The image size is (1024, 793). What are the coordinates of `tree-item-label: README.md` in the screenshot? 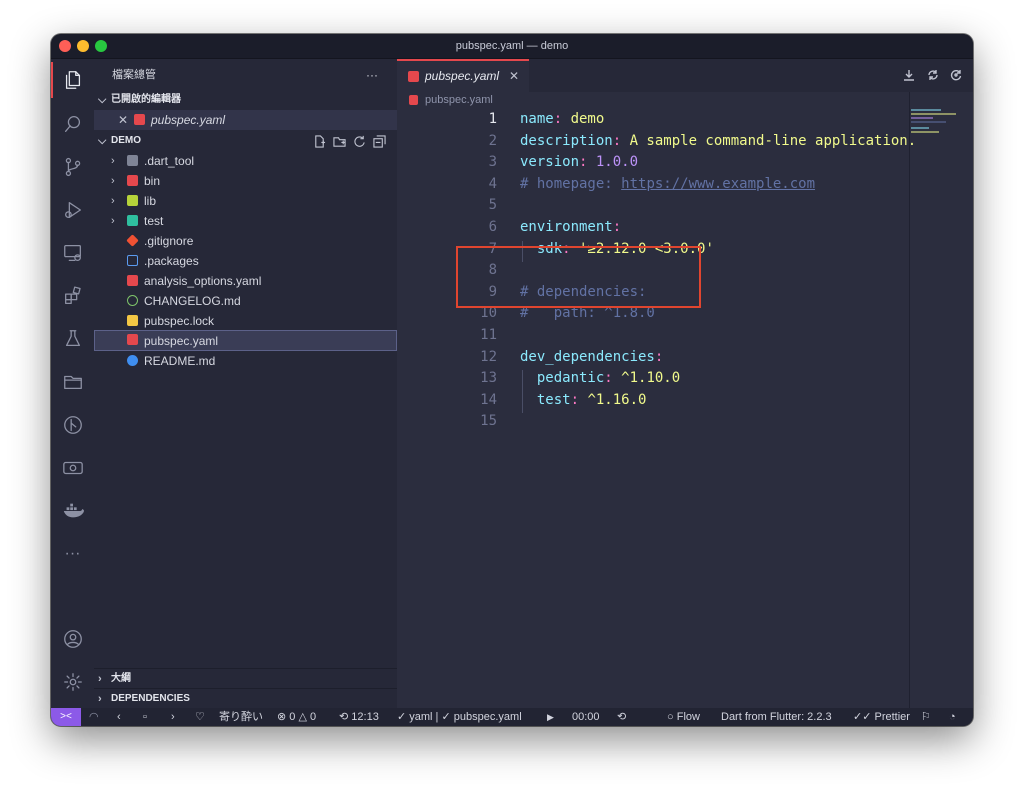 It's located at (180, 361).